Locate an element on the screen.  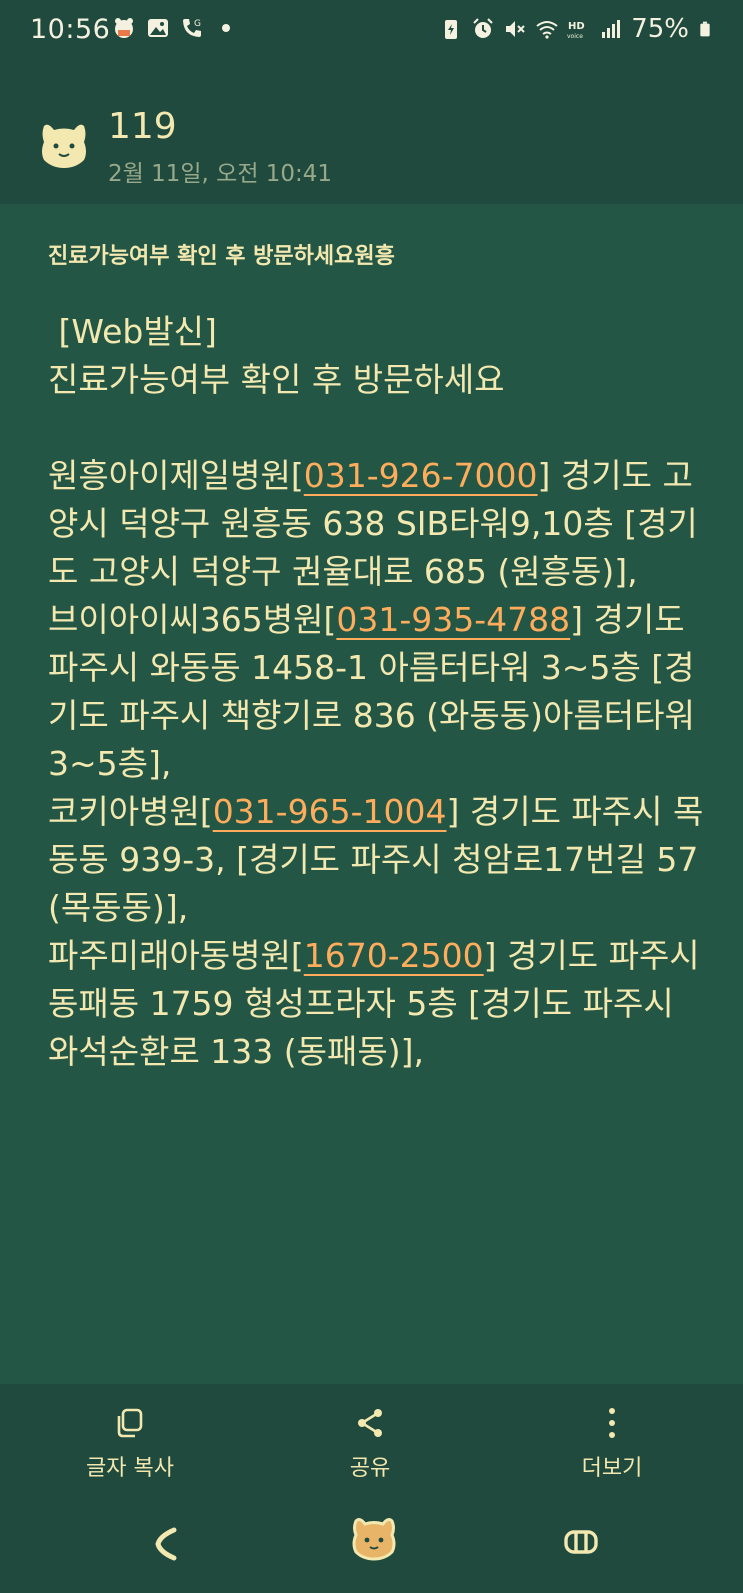
hospital-name: 파주미래아동병원 is located at coordinates (169, 955).